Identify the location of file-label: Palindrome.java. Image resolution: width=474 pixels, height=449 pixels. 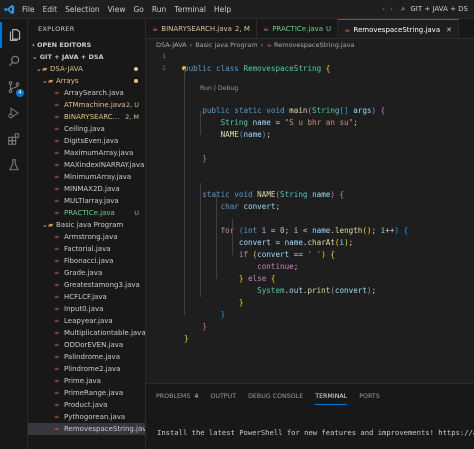
(92, 357).